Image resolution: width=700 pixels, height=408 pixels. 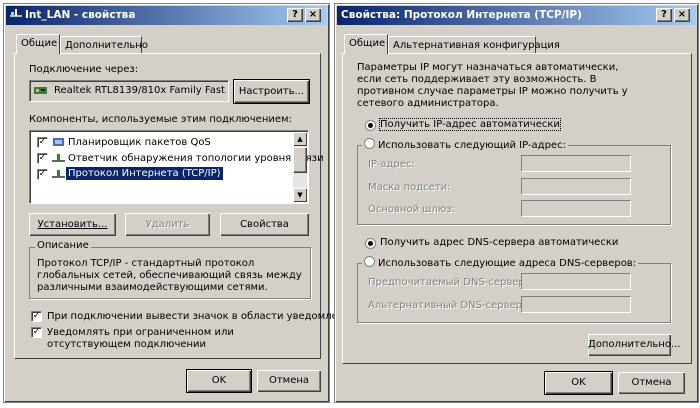 I want to click on connect-via-label: Подключение через:, so click(x=84, y=69).